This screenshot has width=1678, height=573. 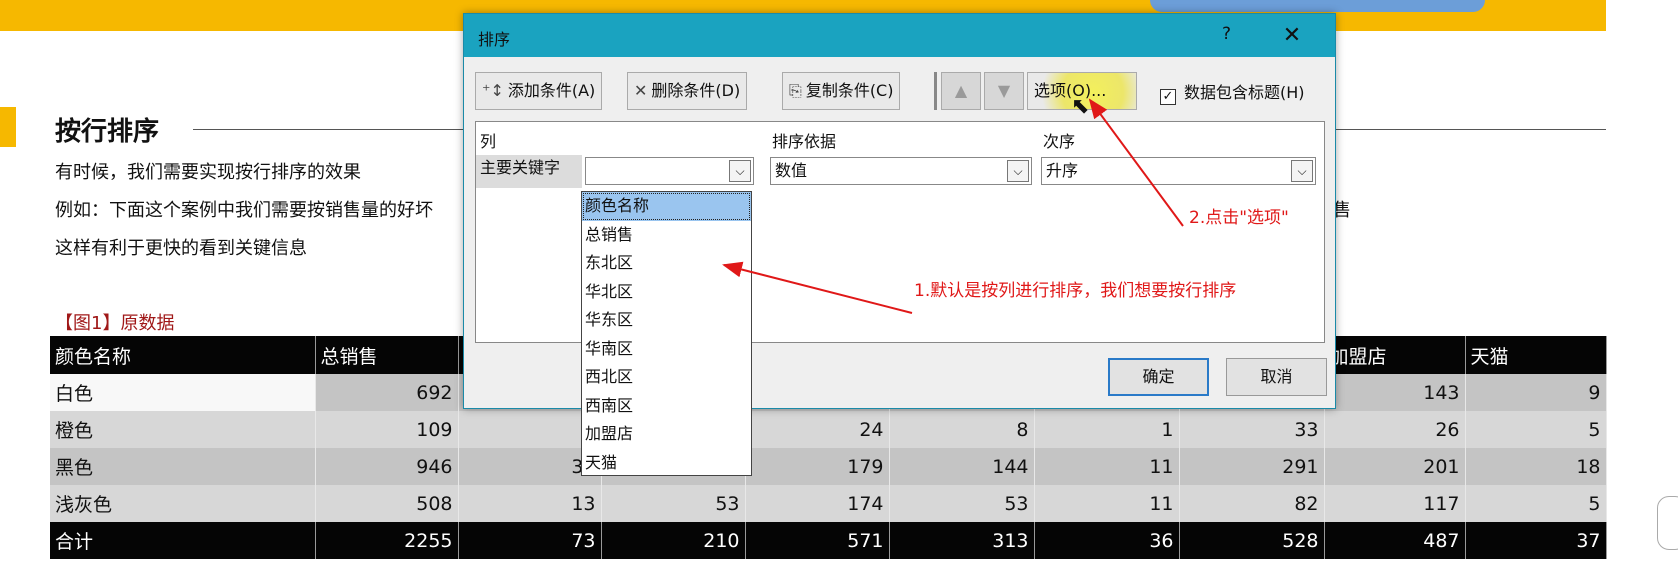 What do you see at coordinates (1667, 523) in the screenshot?
I see `side-widget` at bounding box center [1667, 523].